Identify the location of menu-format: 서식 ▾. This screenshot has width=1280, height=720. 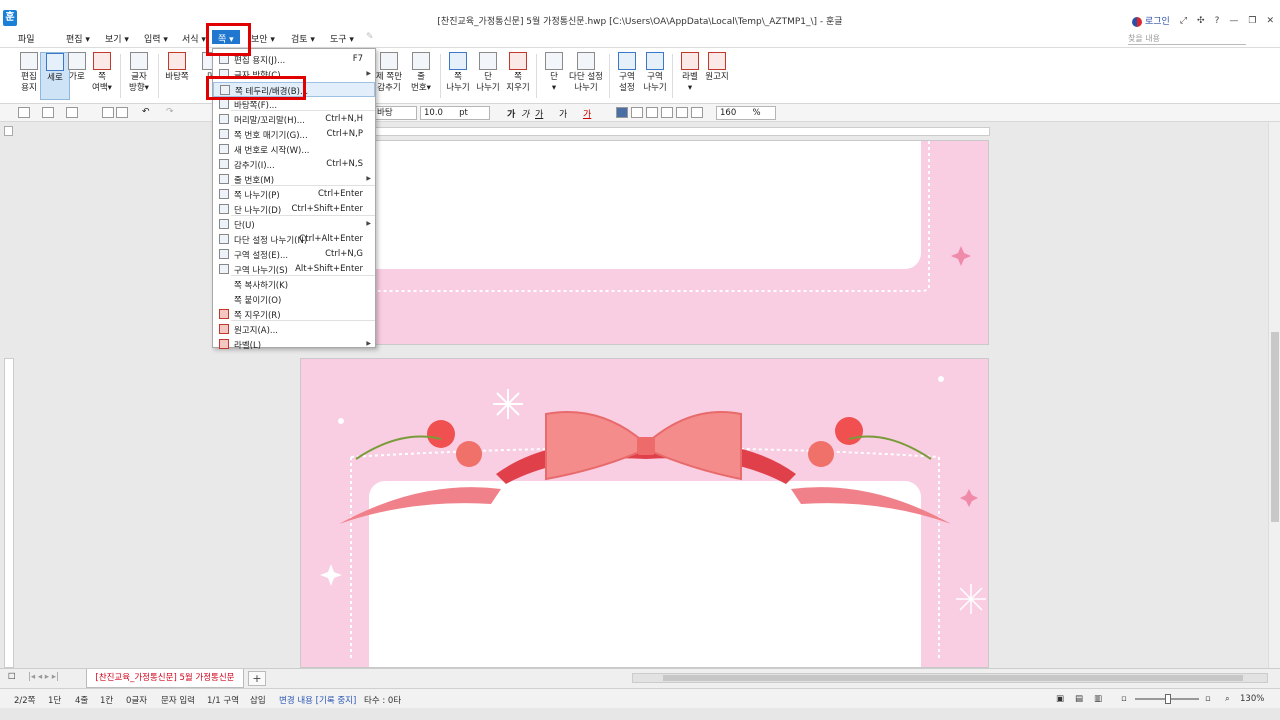
(194, 38).